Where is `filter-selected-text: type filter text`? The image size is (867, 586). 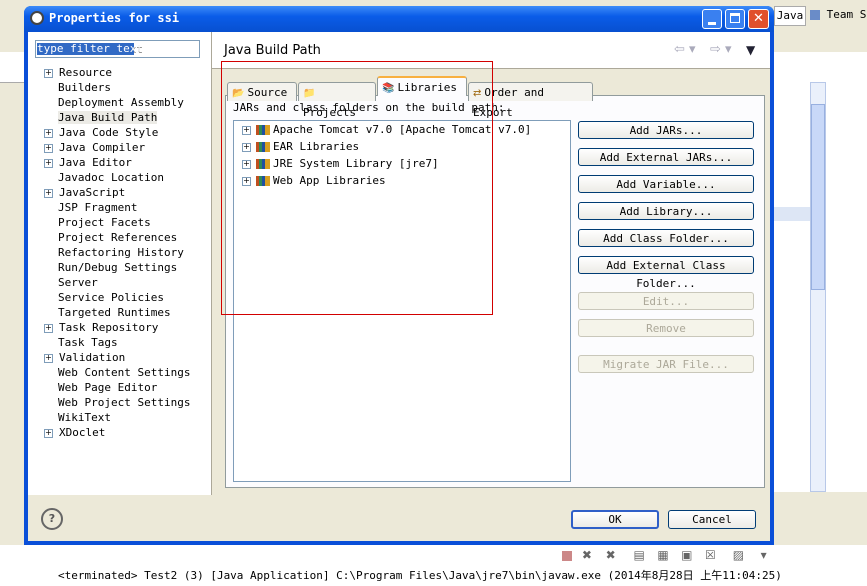 filter-selected-text: type filter text is located at coordinates (90, 48).